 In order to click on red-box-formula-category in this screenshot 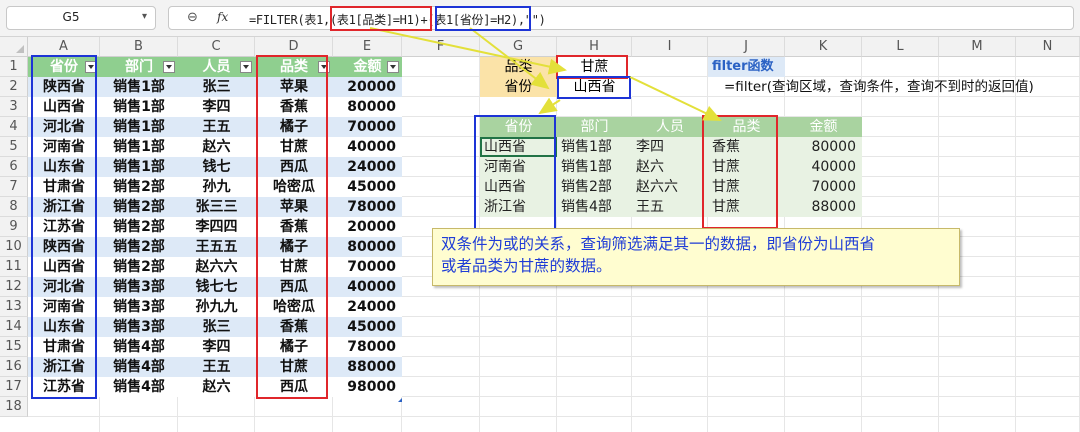, I will do `click(381, 18)`.